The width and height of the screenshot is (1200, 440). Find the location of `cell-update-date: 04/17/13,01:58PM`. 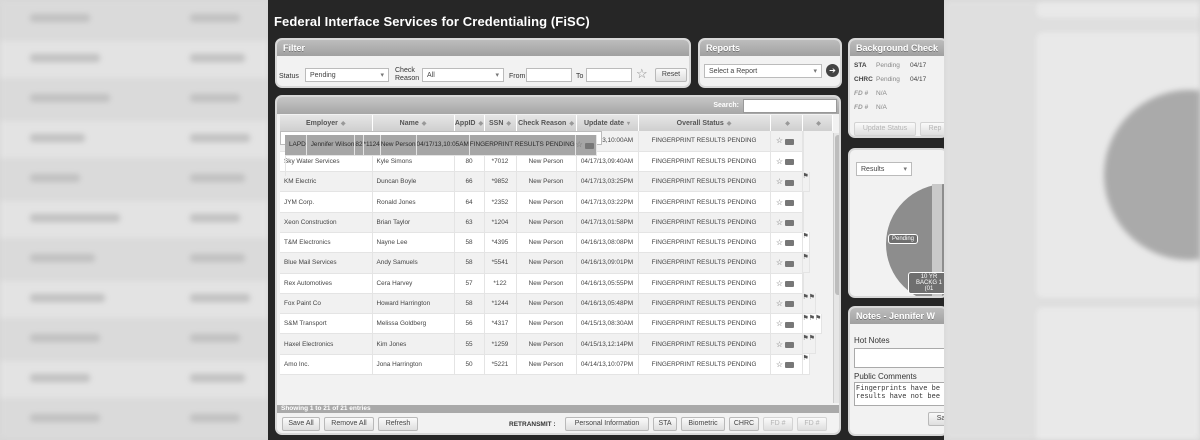

cell-update-date: 04/17/13,01:58PM is located at coordinates (607, 222).